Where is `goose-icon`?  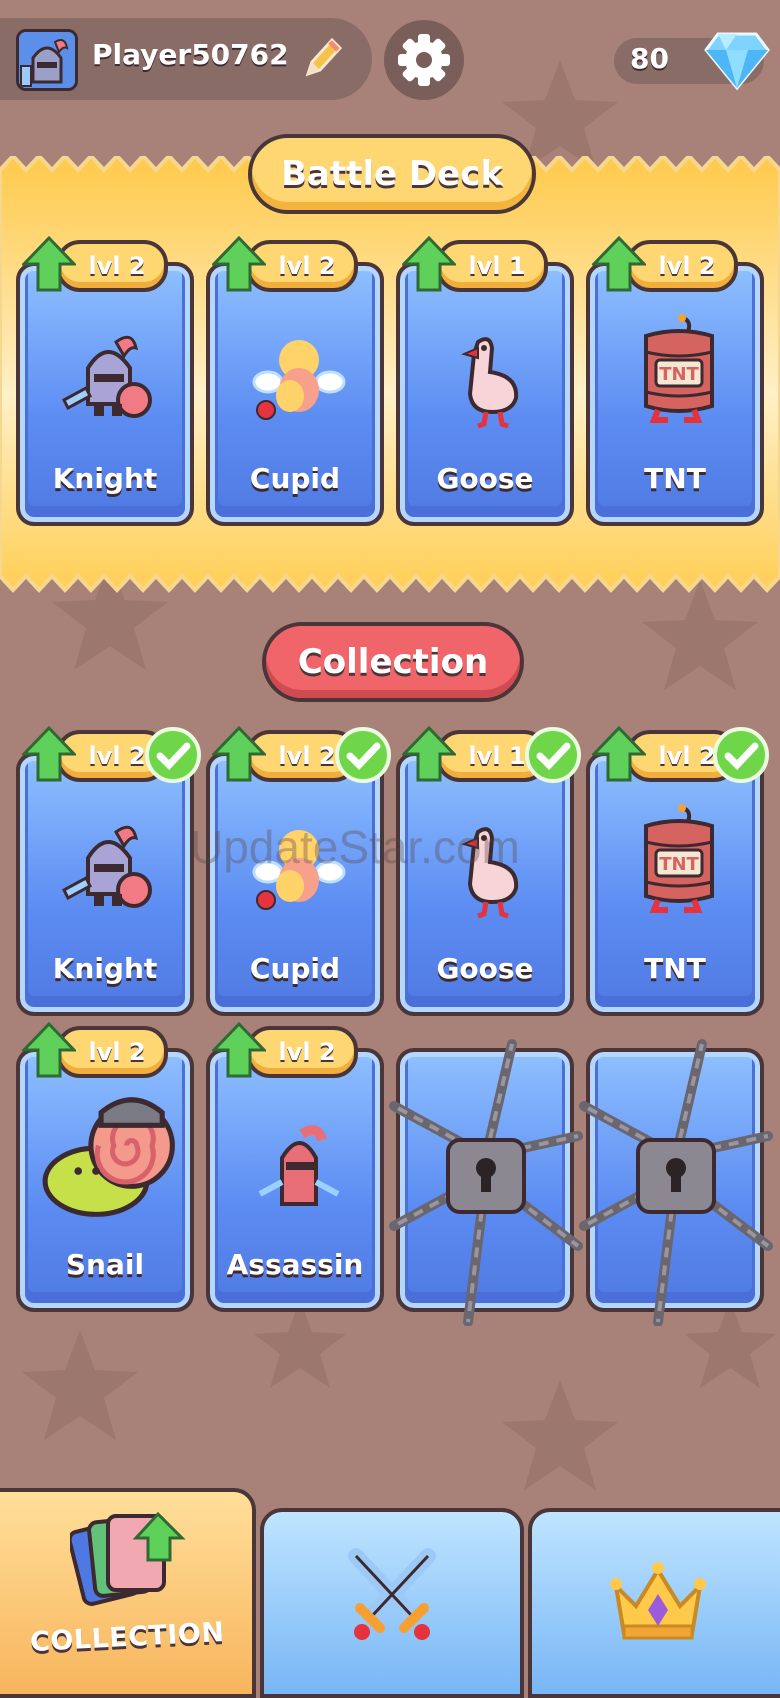
goose-icon is located at coordinates (490, 383).